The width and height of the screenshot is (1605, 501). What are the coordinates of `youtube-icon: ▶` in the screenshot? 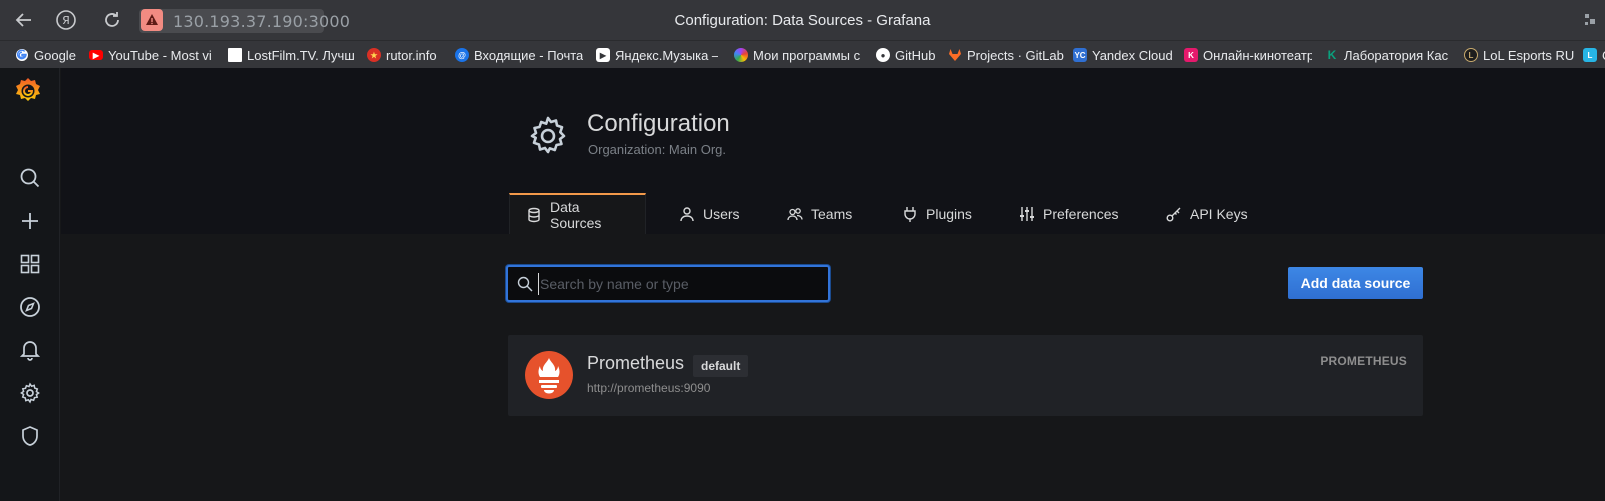 It's located at (96, 55).